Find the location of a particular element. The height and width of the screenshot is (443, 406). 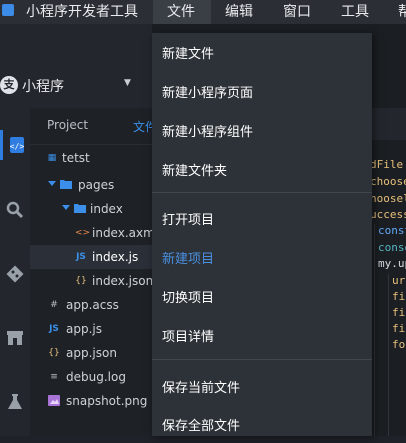

menu-item-new-file: 新建文件 is located at coordinates (262, 52).